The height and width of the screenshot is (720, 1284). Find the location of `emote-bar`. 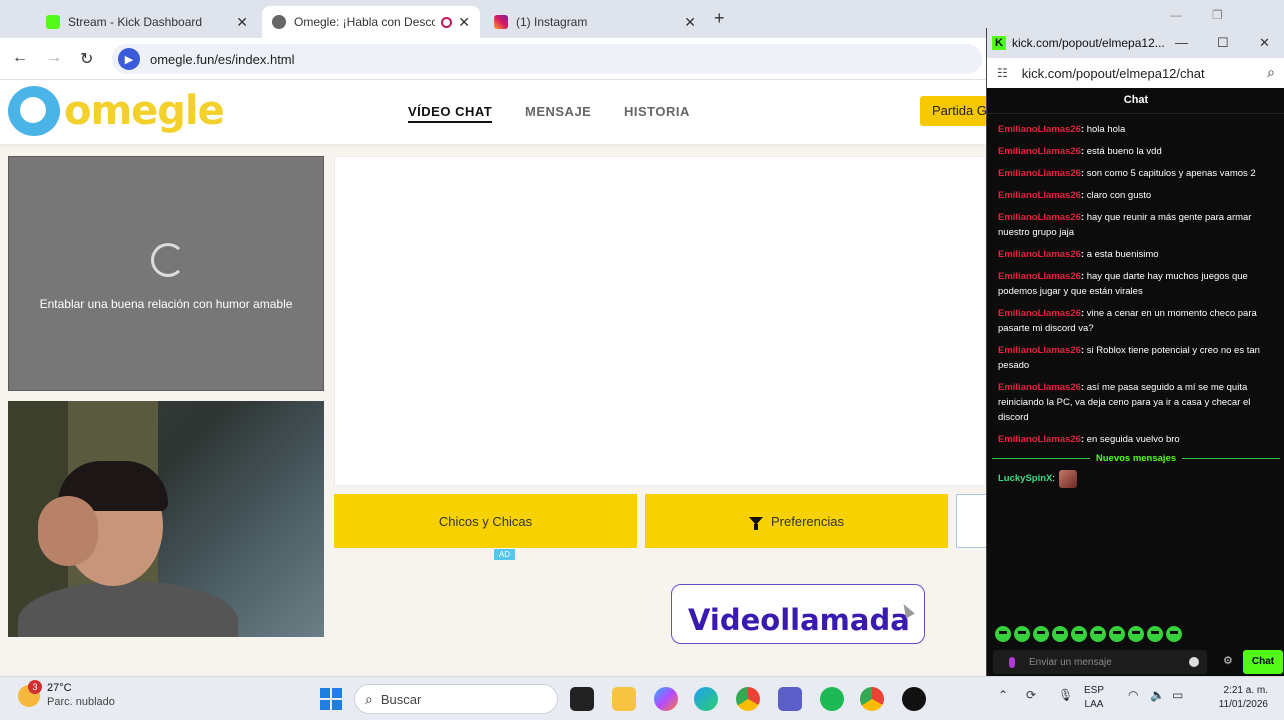

emote-bar is located at coordinates (1088, 634).